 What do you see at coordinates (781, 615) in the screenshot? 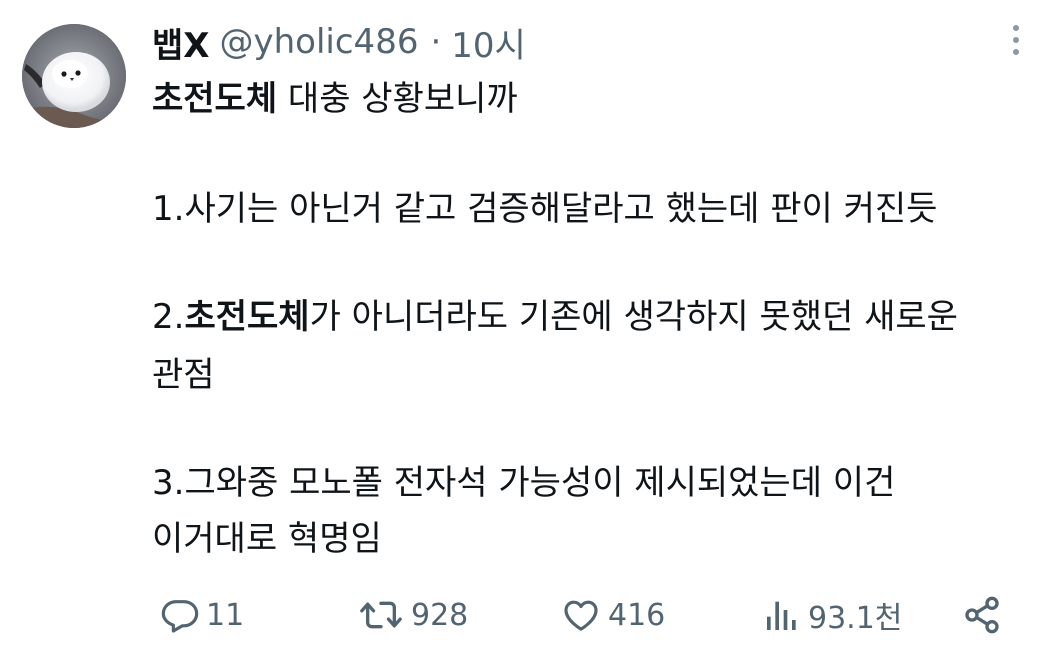
I see `bar-chart-icon` at bounding box center [781, 615].